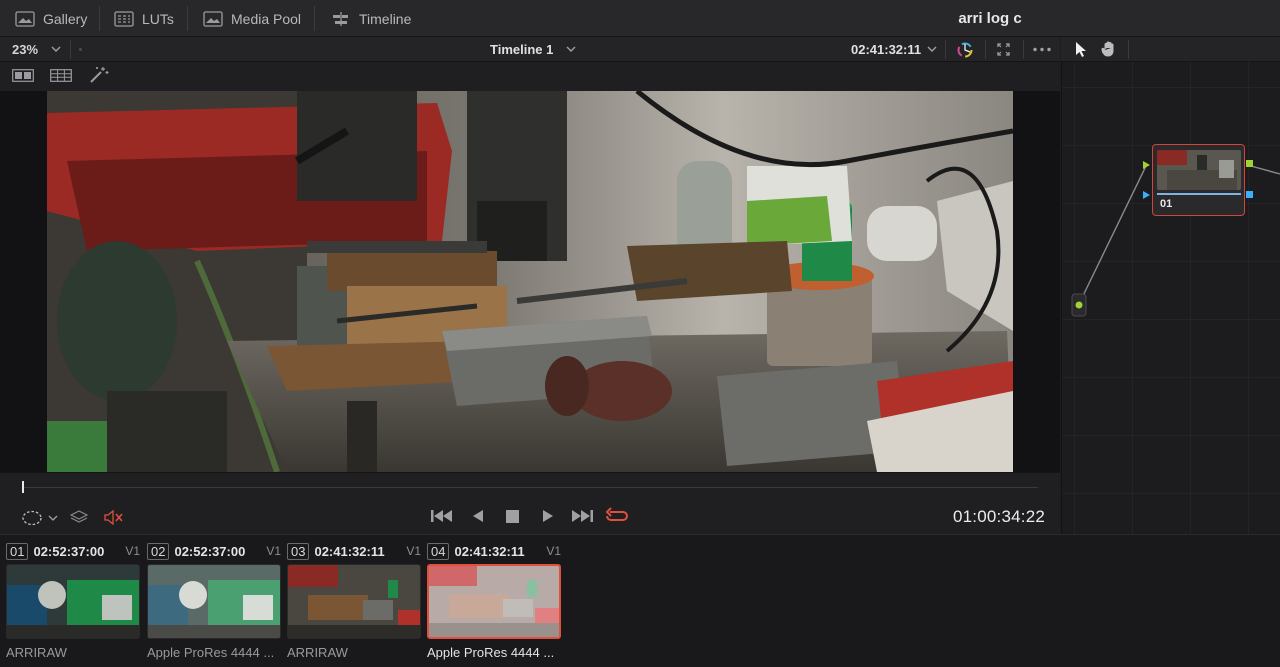 This screenshot has height=667, width=1280. I want to click on clip-header: 03 02:41:32:11 V1, so click(354, 551).